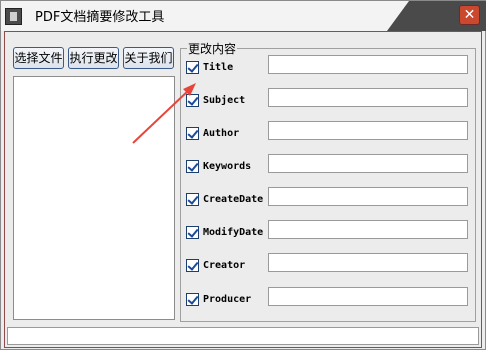 The image size is (486, 351). What do you see at coordinates (243, 336) in the screenshot?
I see `status-bar` at bounding box center [243, 336].